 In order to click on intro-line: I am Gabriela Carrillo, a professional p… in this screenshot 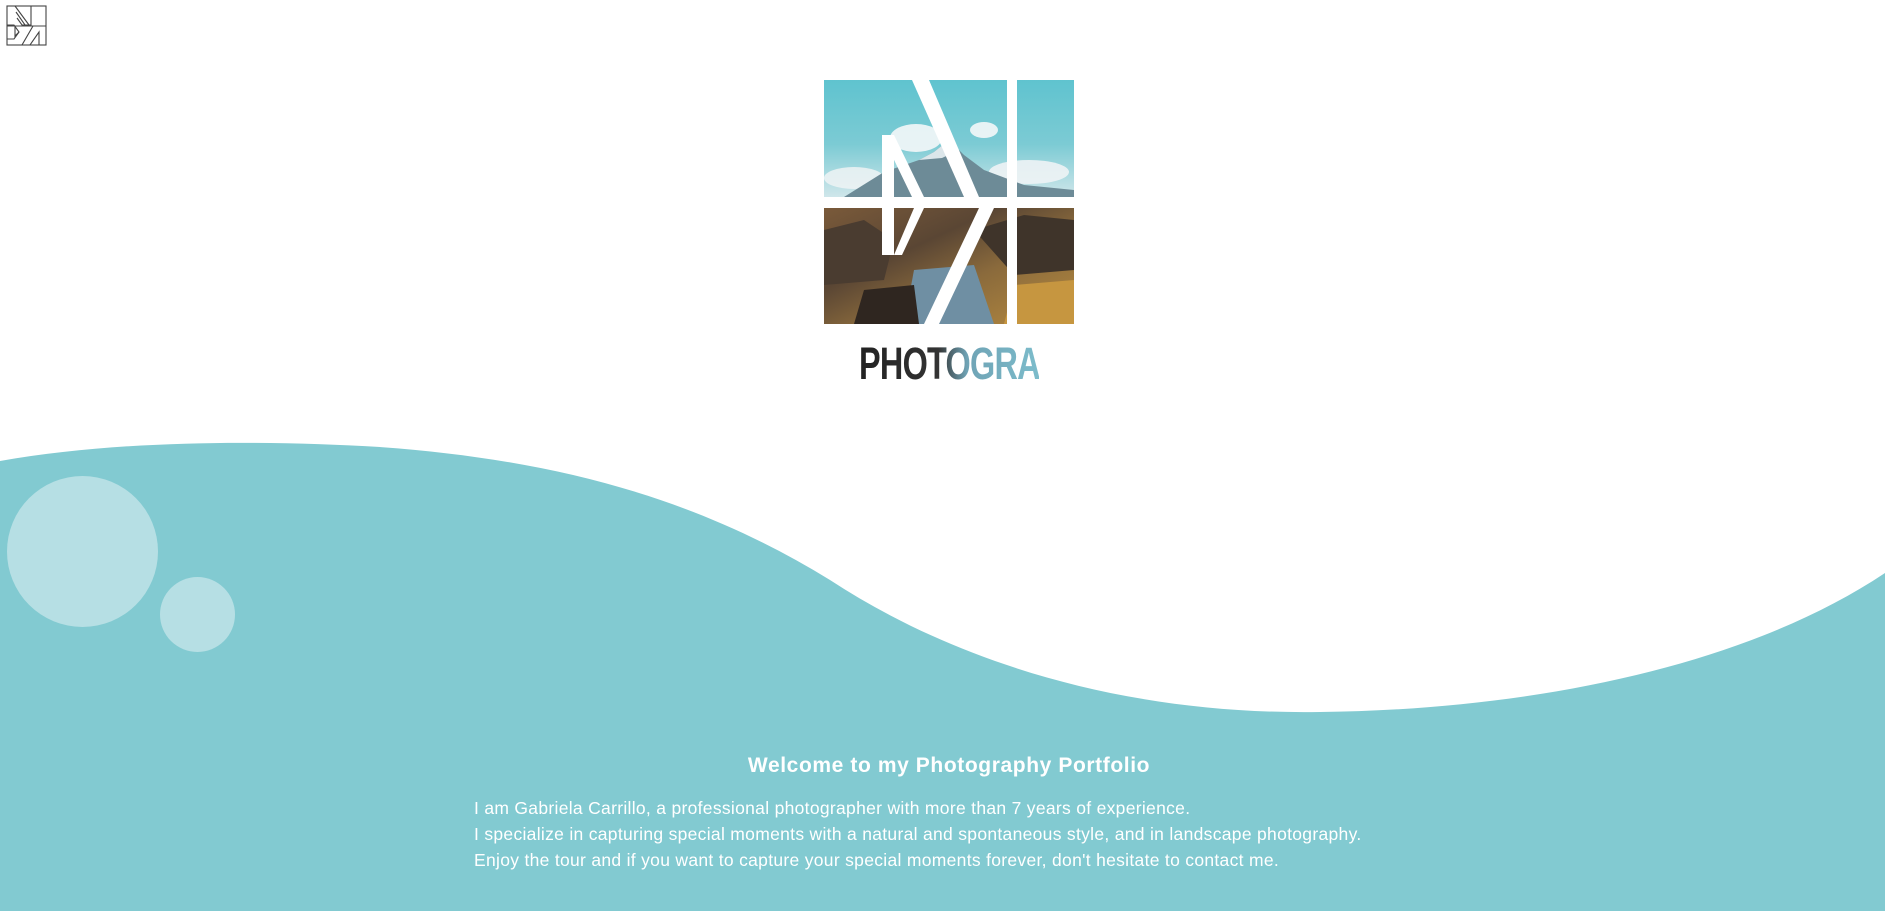, I will do `click(832, 808)`.